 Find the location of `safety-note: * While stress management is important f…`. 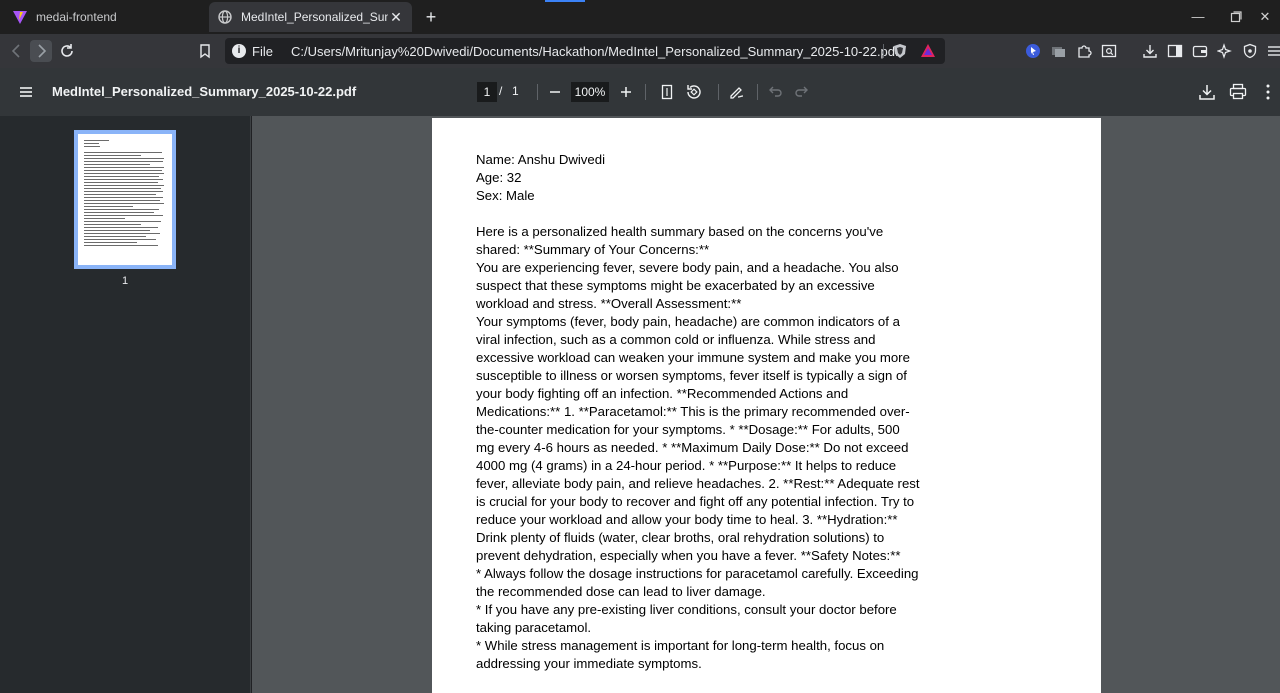

safety-note: * While stress management is important f… is located at coordinates (680, 654).